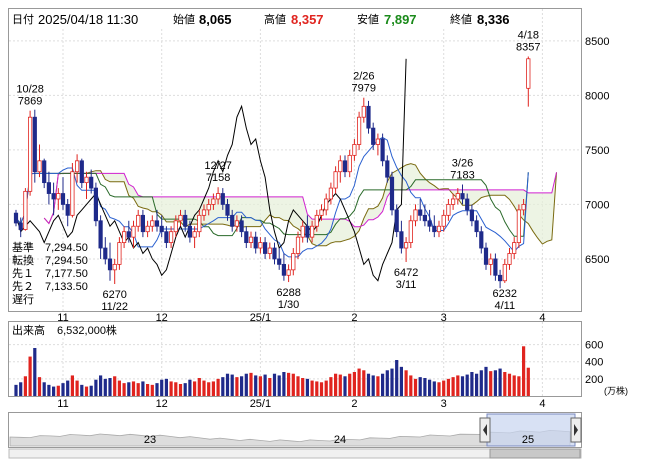 Image resolution: width=653 pixels, height=470 pixels. Describe the element at coordinates (114, 295) in the screenshot. I see `annotation-date: 6270` at that location.